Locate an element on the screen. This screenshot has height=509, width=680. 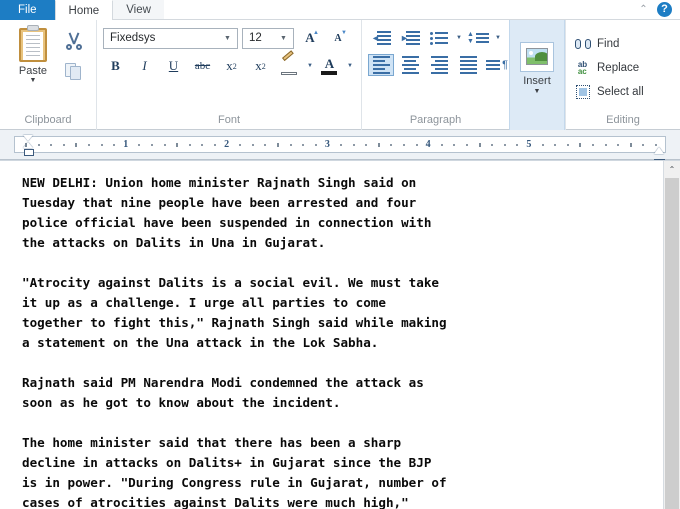
insert-label: Insert is located at coordinates (537, 80).